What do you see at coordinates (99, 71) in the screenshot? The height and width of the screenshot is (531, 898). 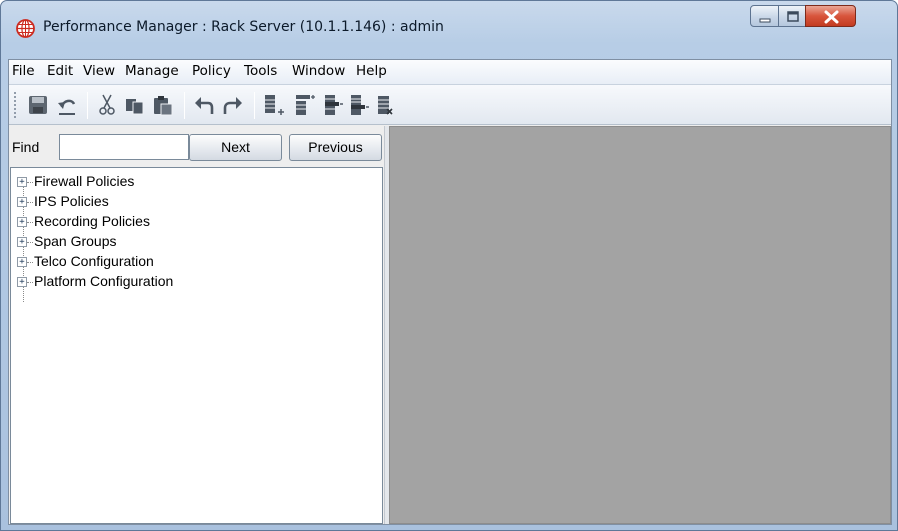 I see `menu-view: View` at bounding box center [99, 71].